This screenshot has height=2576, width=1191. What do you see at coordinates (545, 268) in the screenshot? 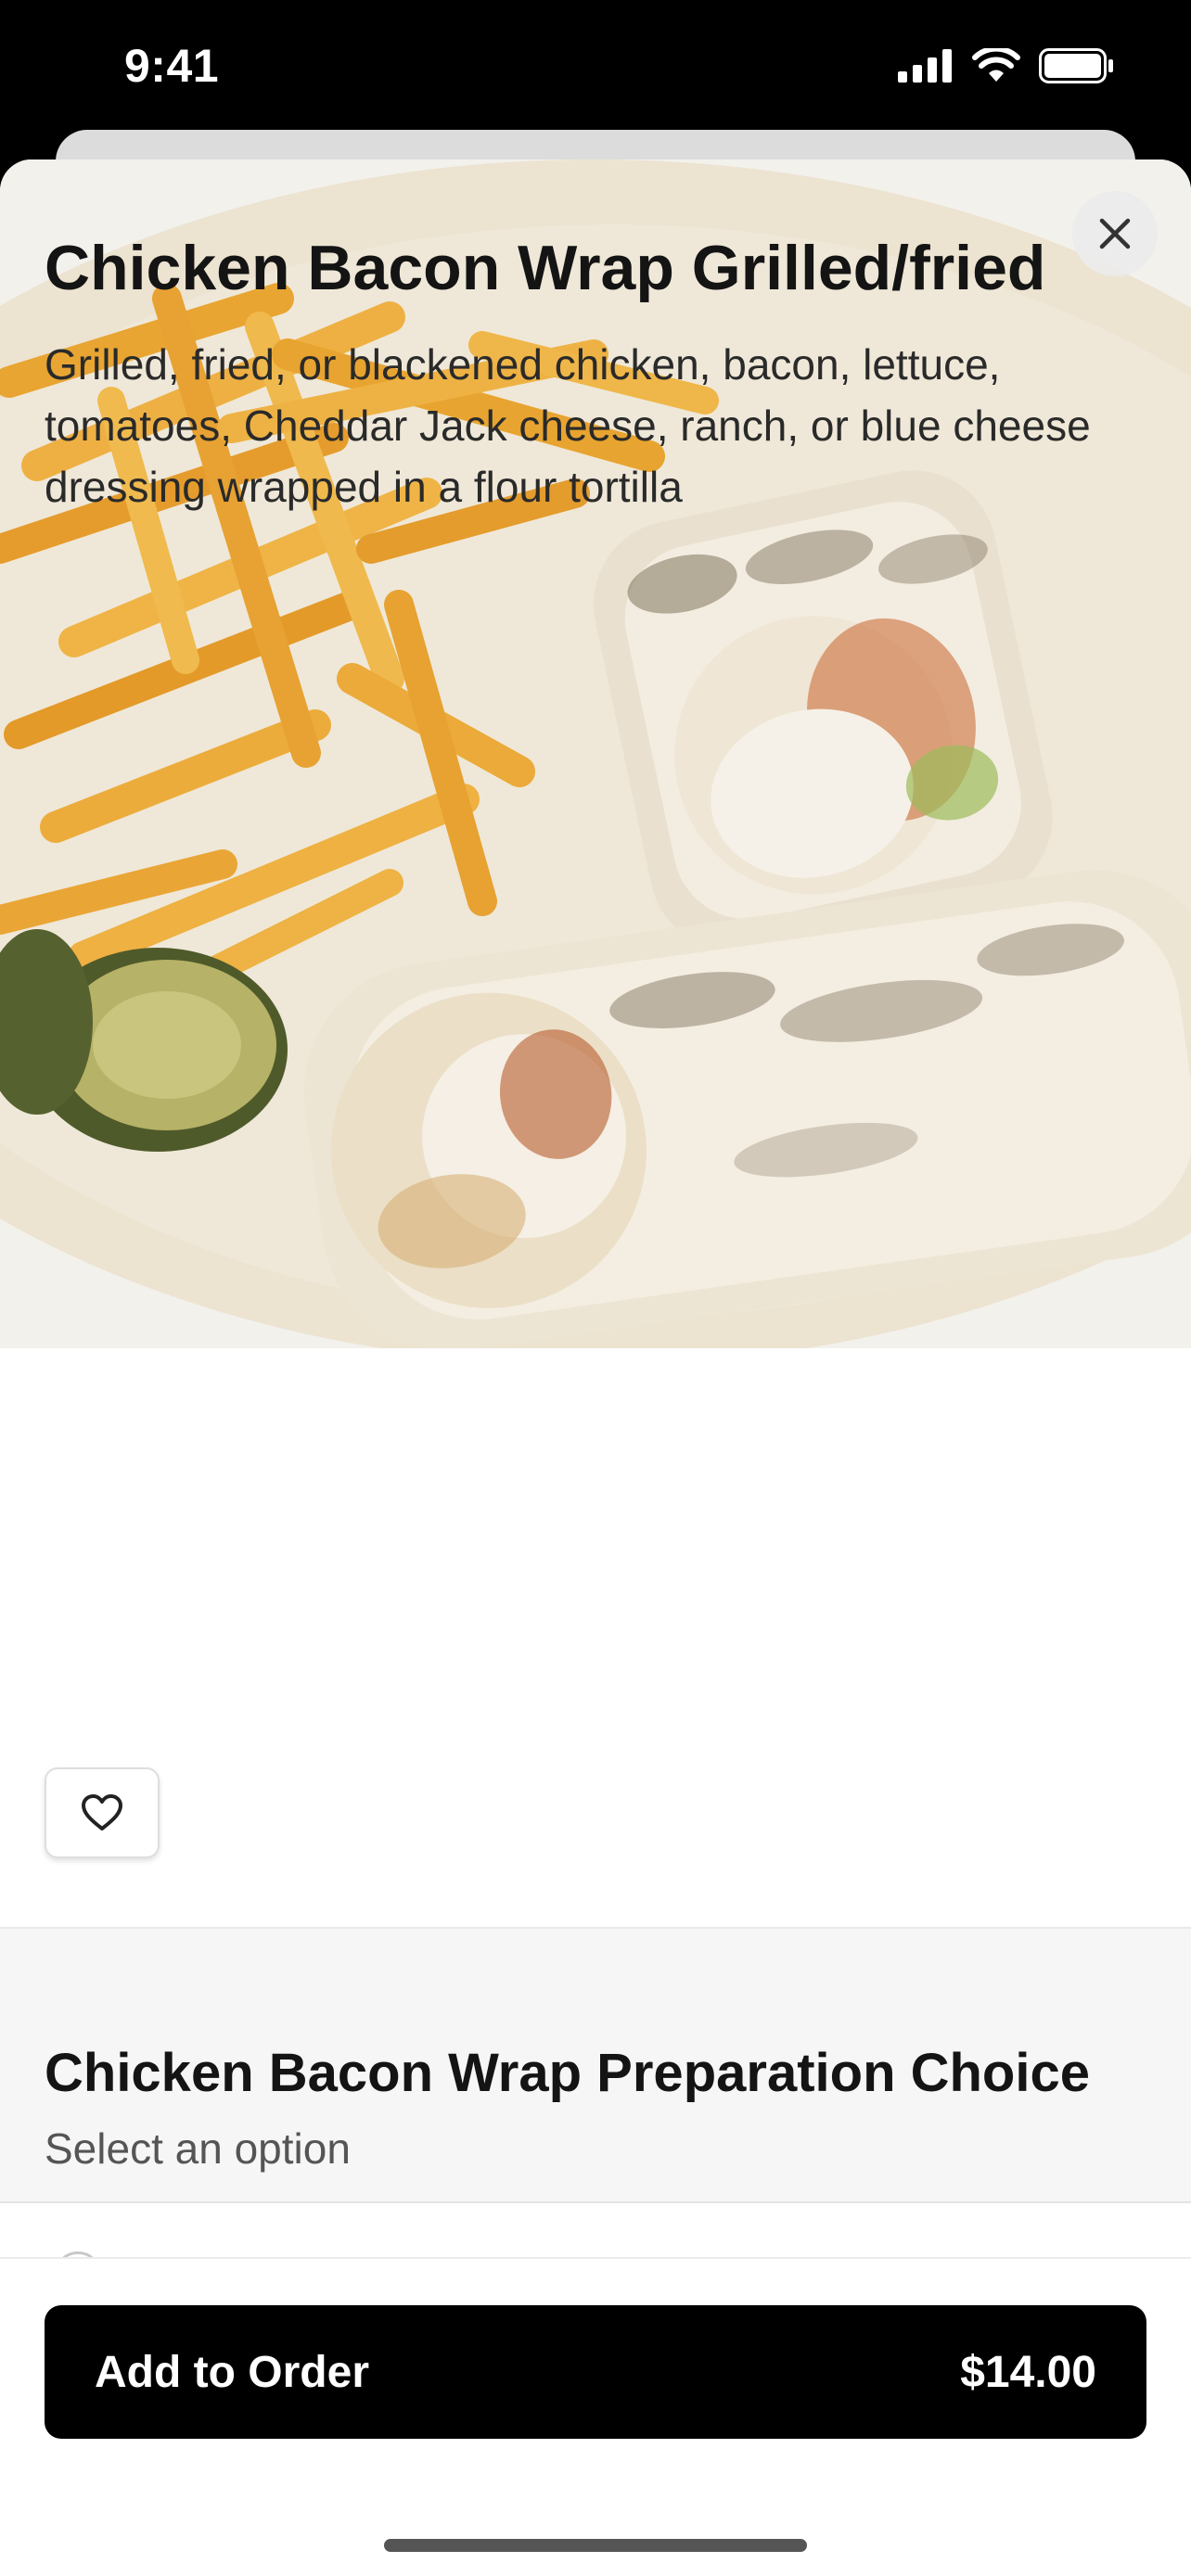
I see `item-title: Chicken Bacon Wrap Grilled/fried` at bounding box center [545, 268].